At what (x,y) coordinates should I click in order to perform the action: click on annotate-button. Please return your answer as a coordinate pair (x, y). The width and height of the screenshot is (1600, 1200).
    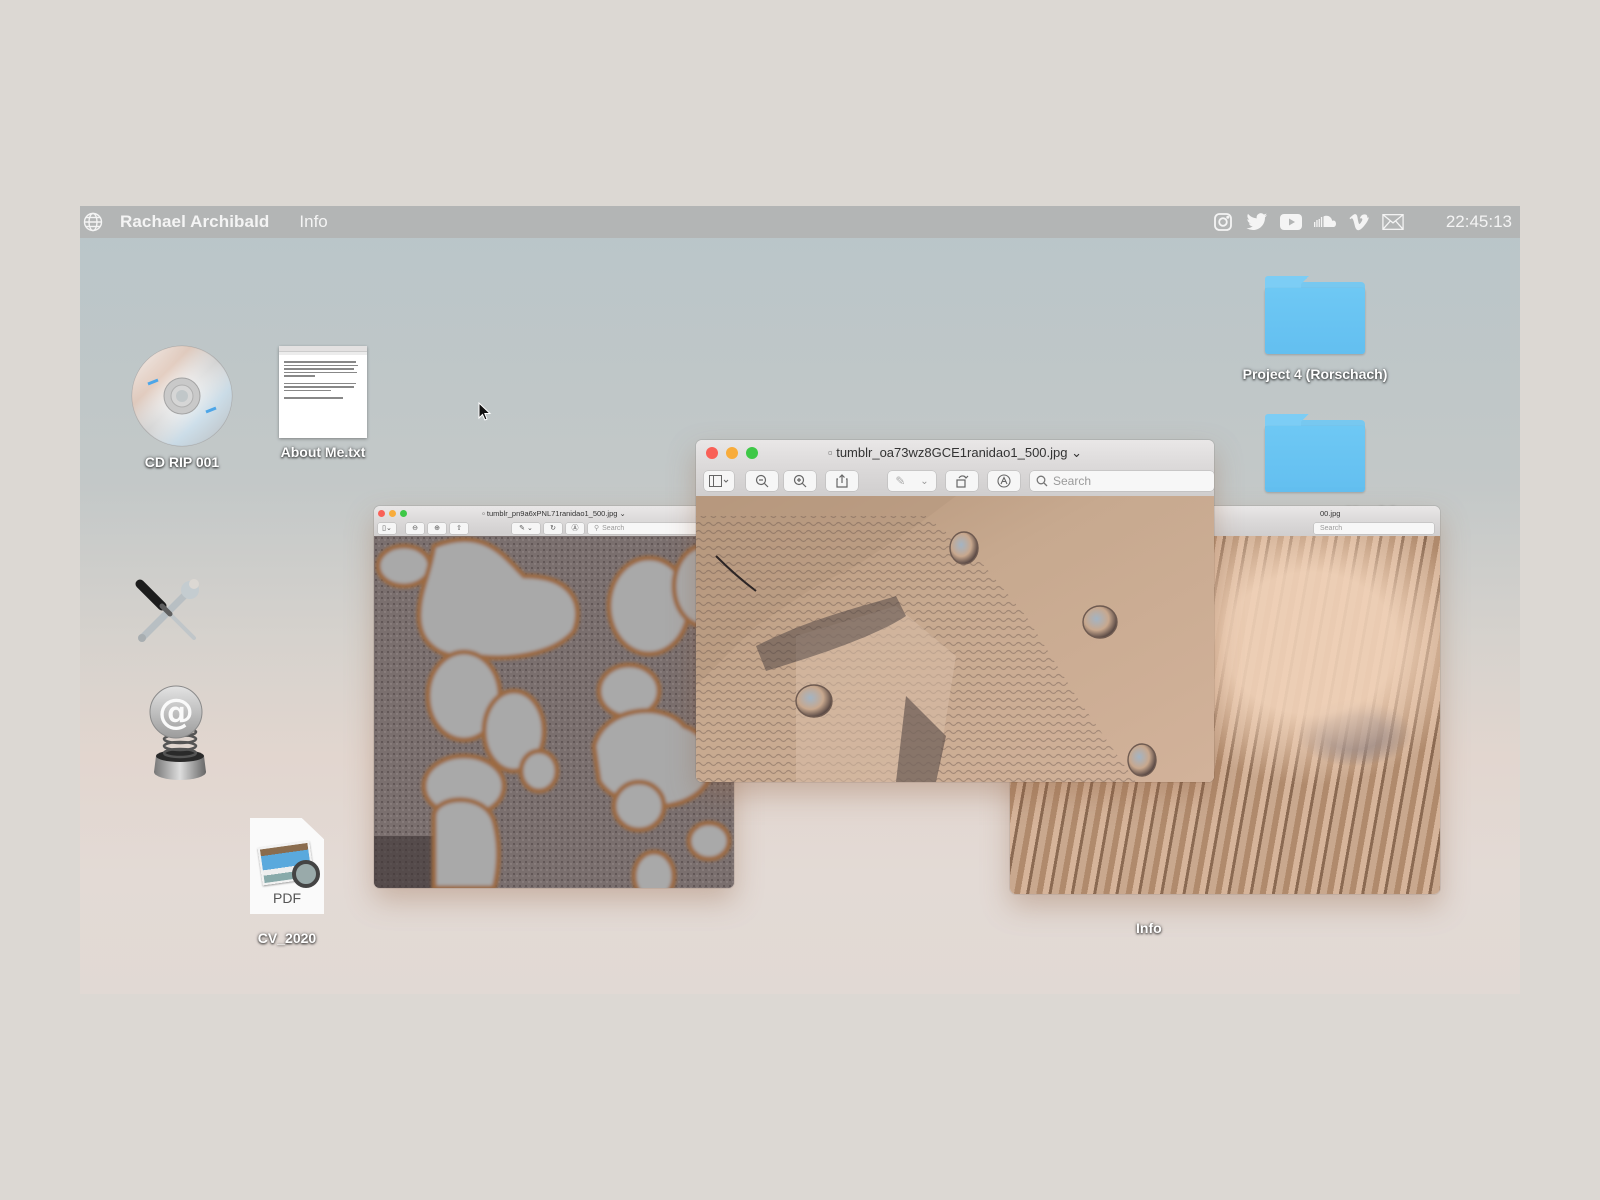
    Looking at the image, I should click on (1004, 481).